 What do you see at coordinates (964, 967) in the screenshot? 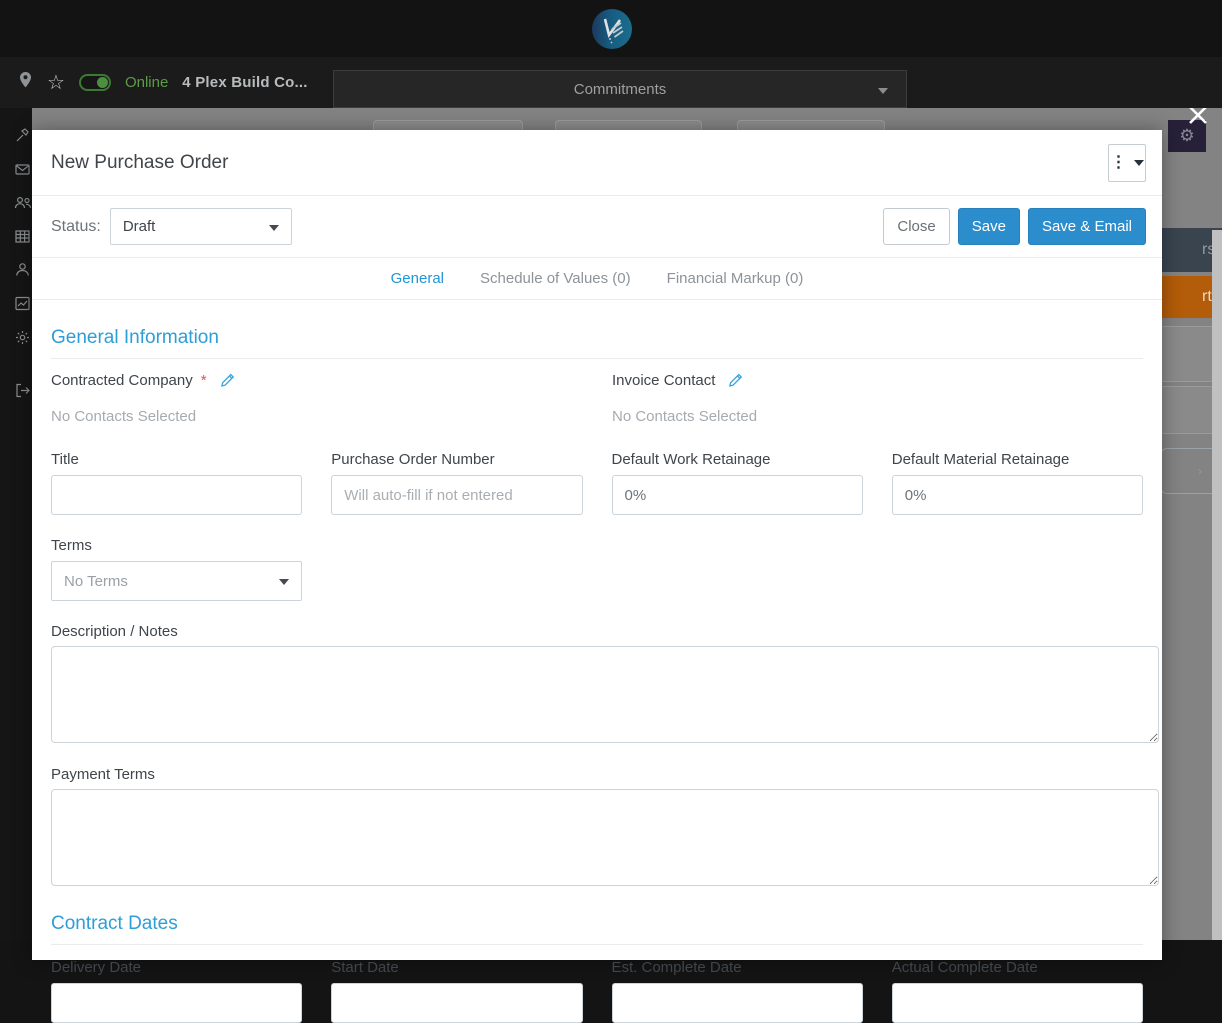
I see `actual-complete-date-label: Actual Complete Date` at bounding box center [964, 967].